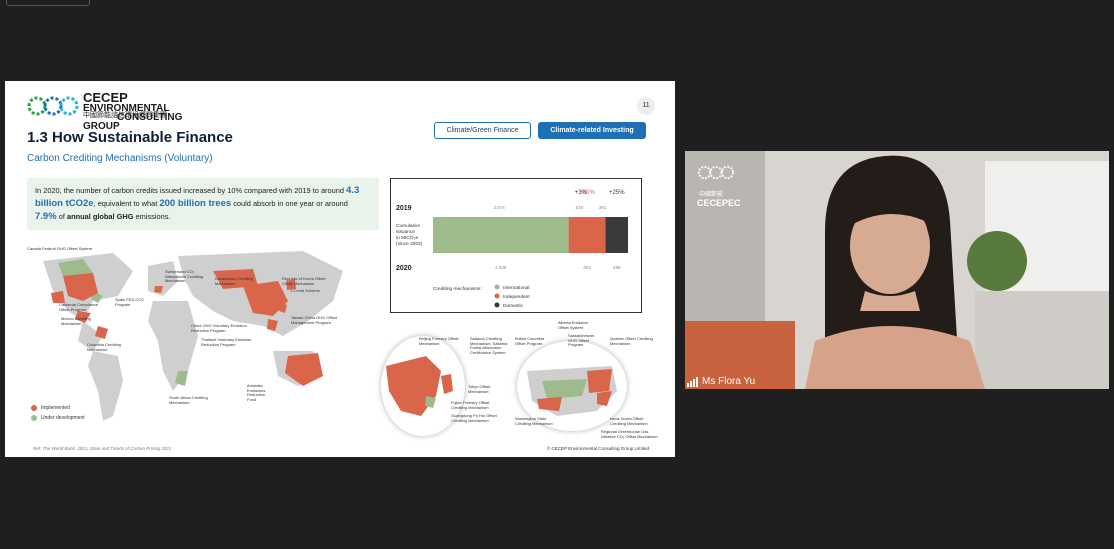  What do you see at coordinates (130, 137) in the screenshot?
I see `slide-title: 1.3 How Sustainable Finance` at bounding box center [130, 137].